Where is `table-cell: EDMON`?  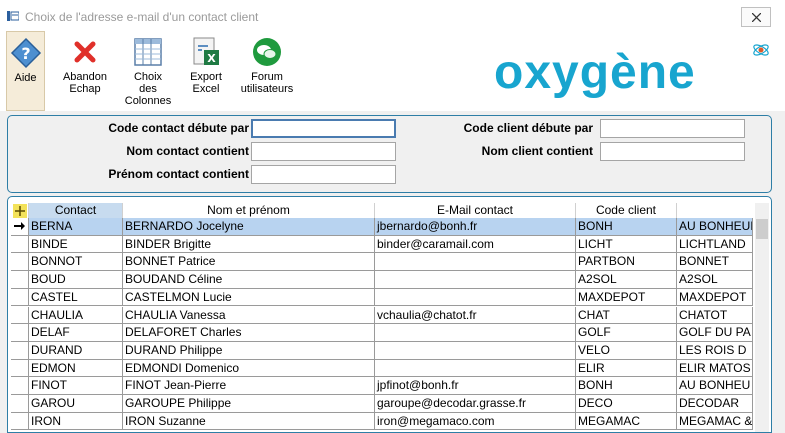 table-cell: EDMON is located at coordinates (76, 368).